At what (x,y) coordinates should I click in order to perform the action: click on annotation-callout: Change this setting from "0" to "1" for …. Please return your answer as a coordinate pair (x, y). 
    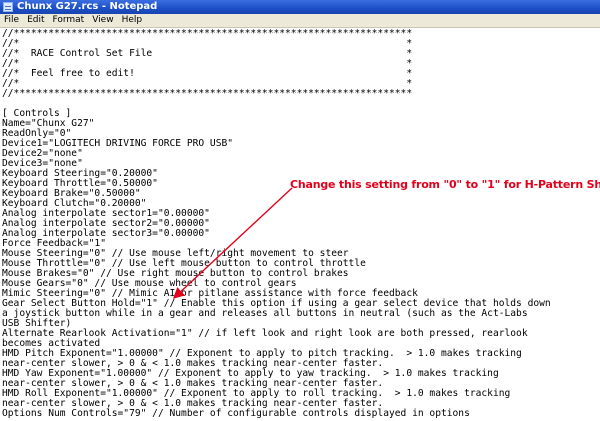
    Looking at the image, I should click on (445, 184).